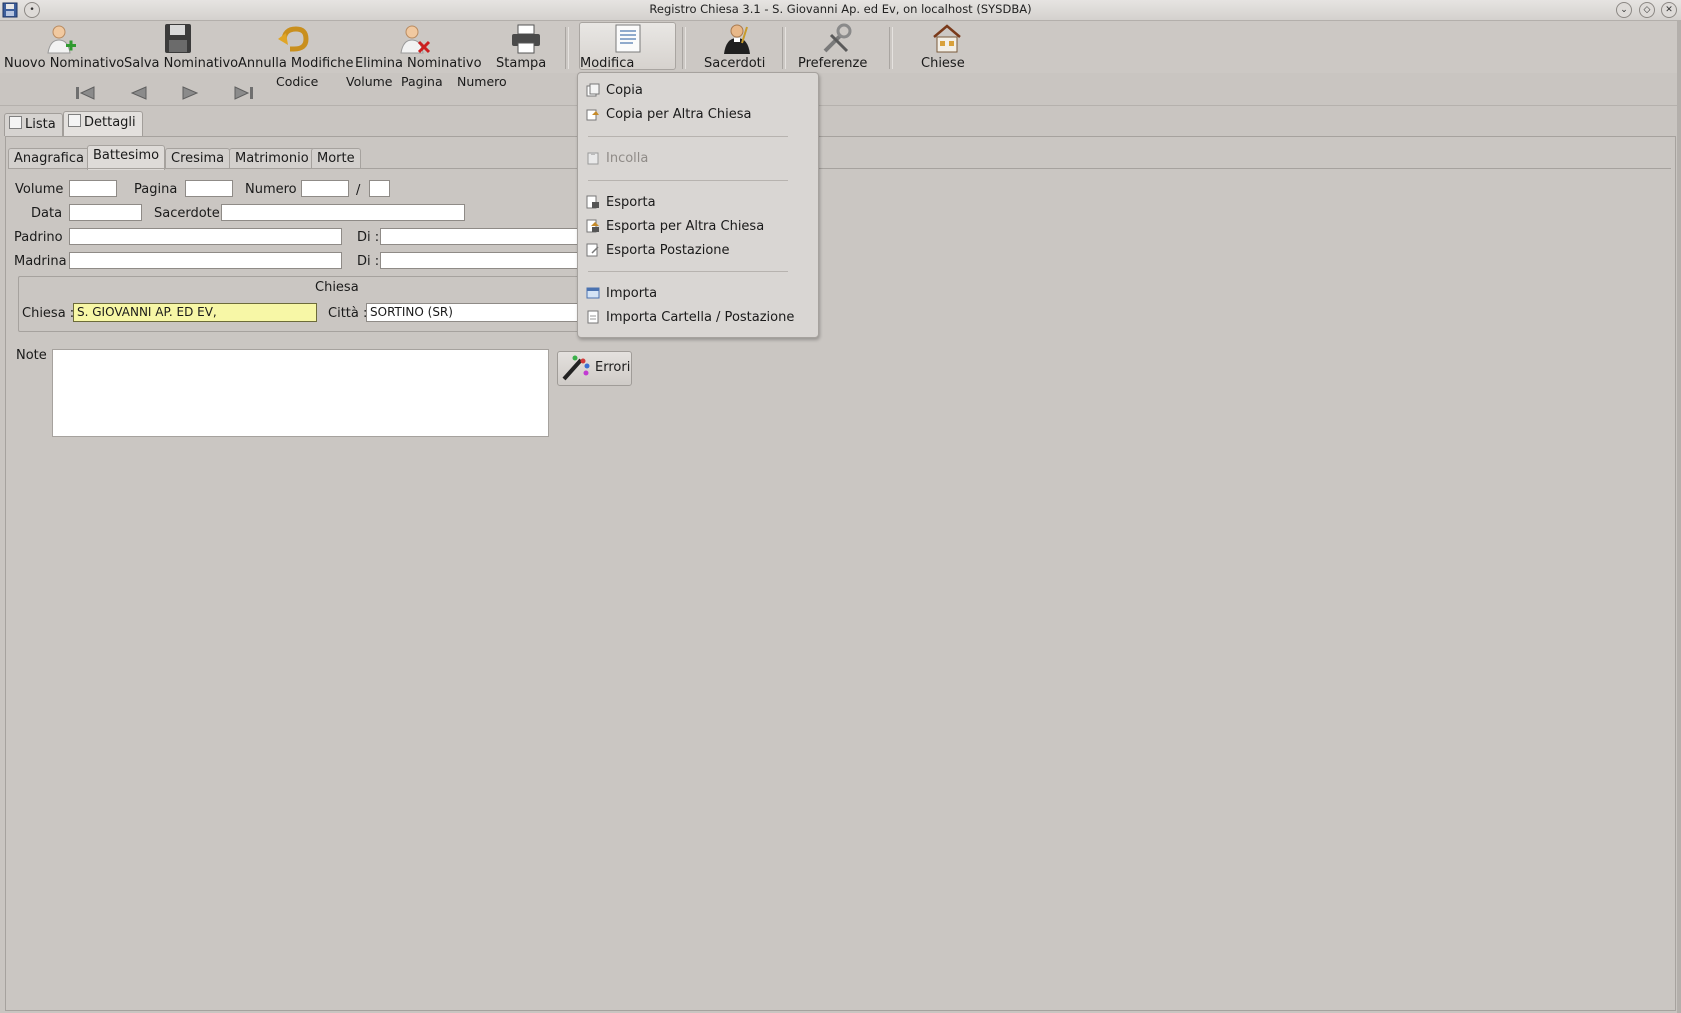 The width and height of the screenshot is (1681, 1013). What do you see at coordinates (358, 190) in the screenshot?
I see `numero-slash: /` at bounding box center [358, 190].